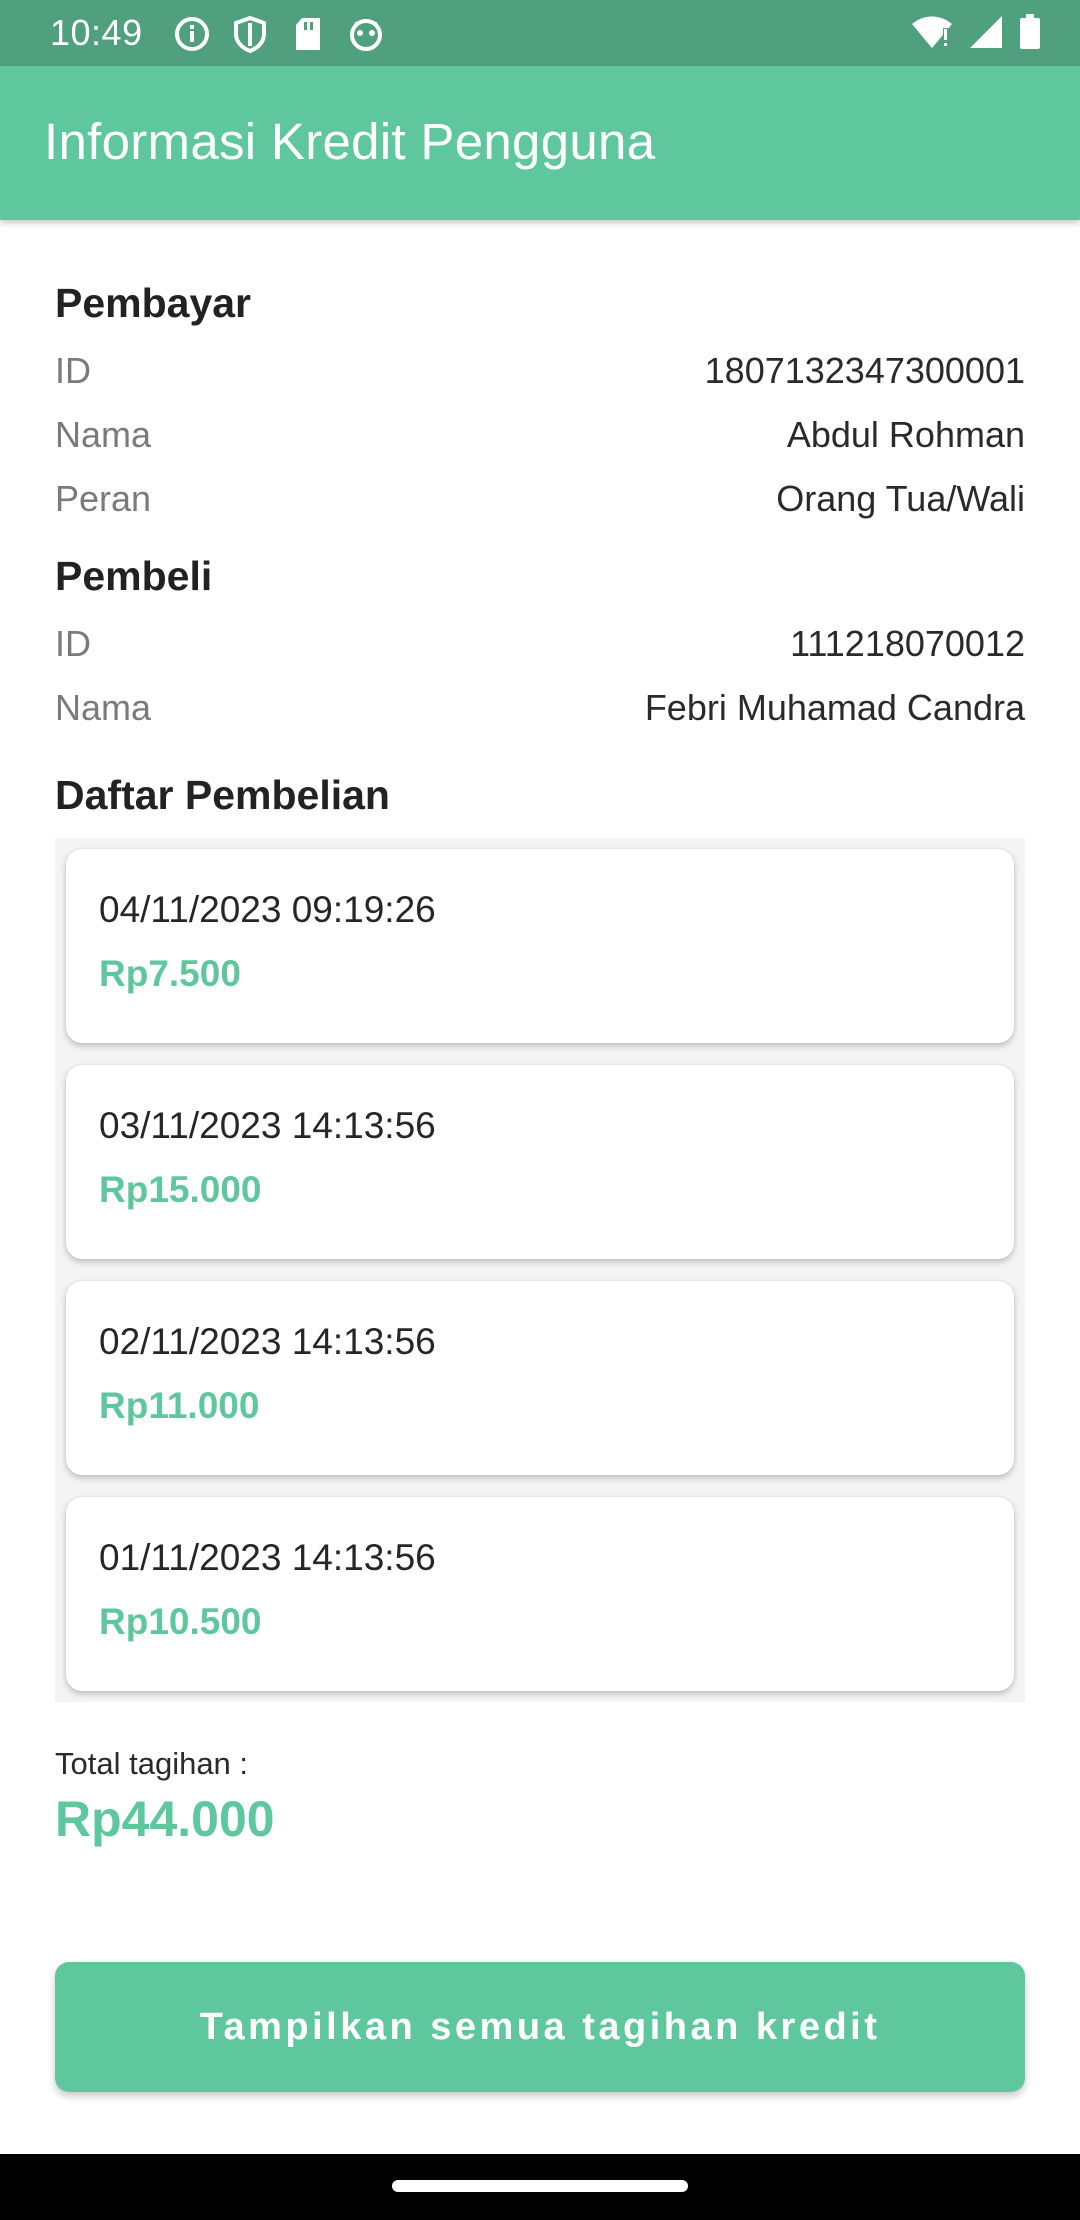  I want to click on buyer-id-label: ID, so click(73, 643).